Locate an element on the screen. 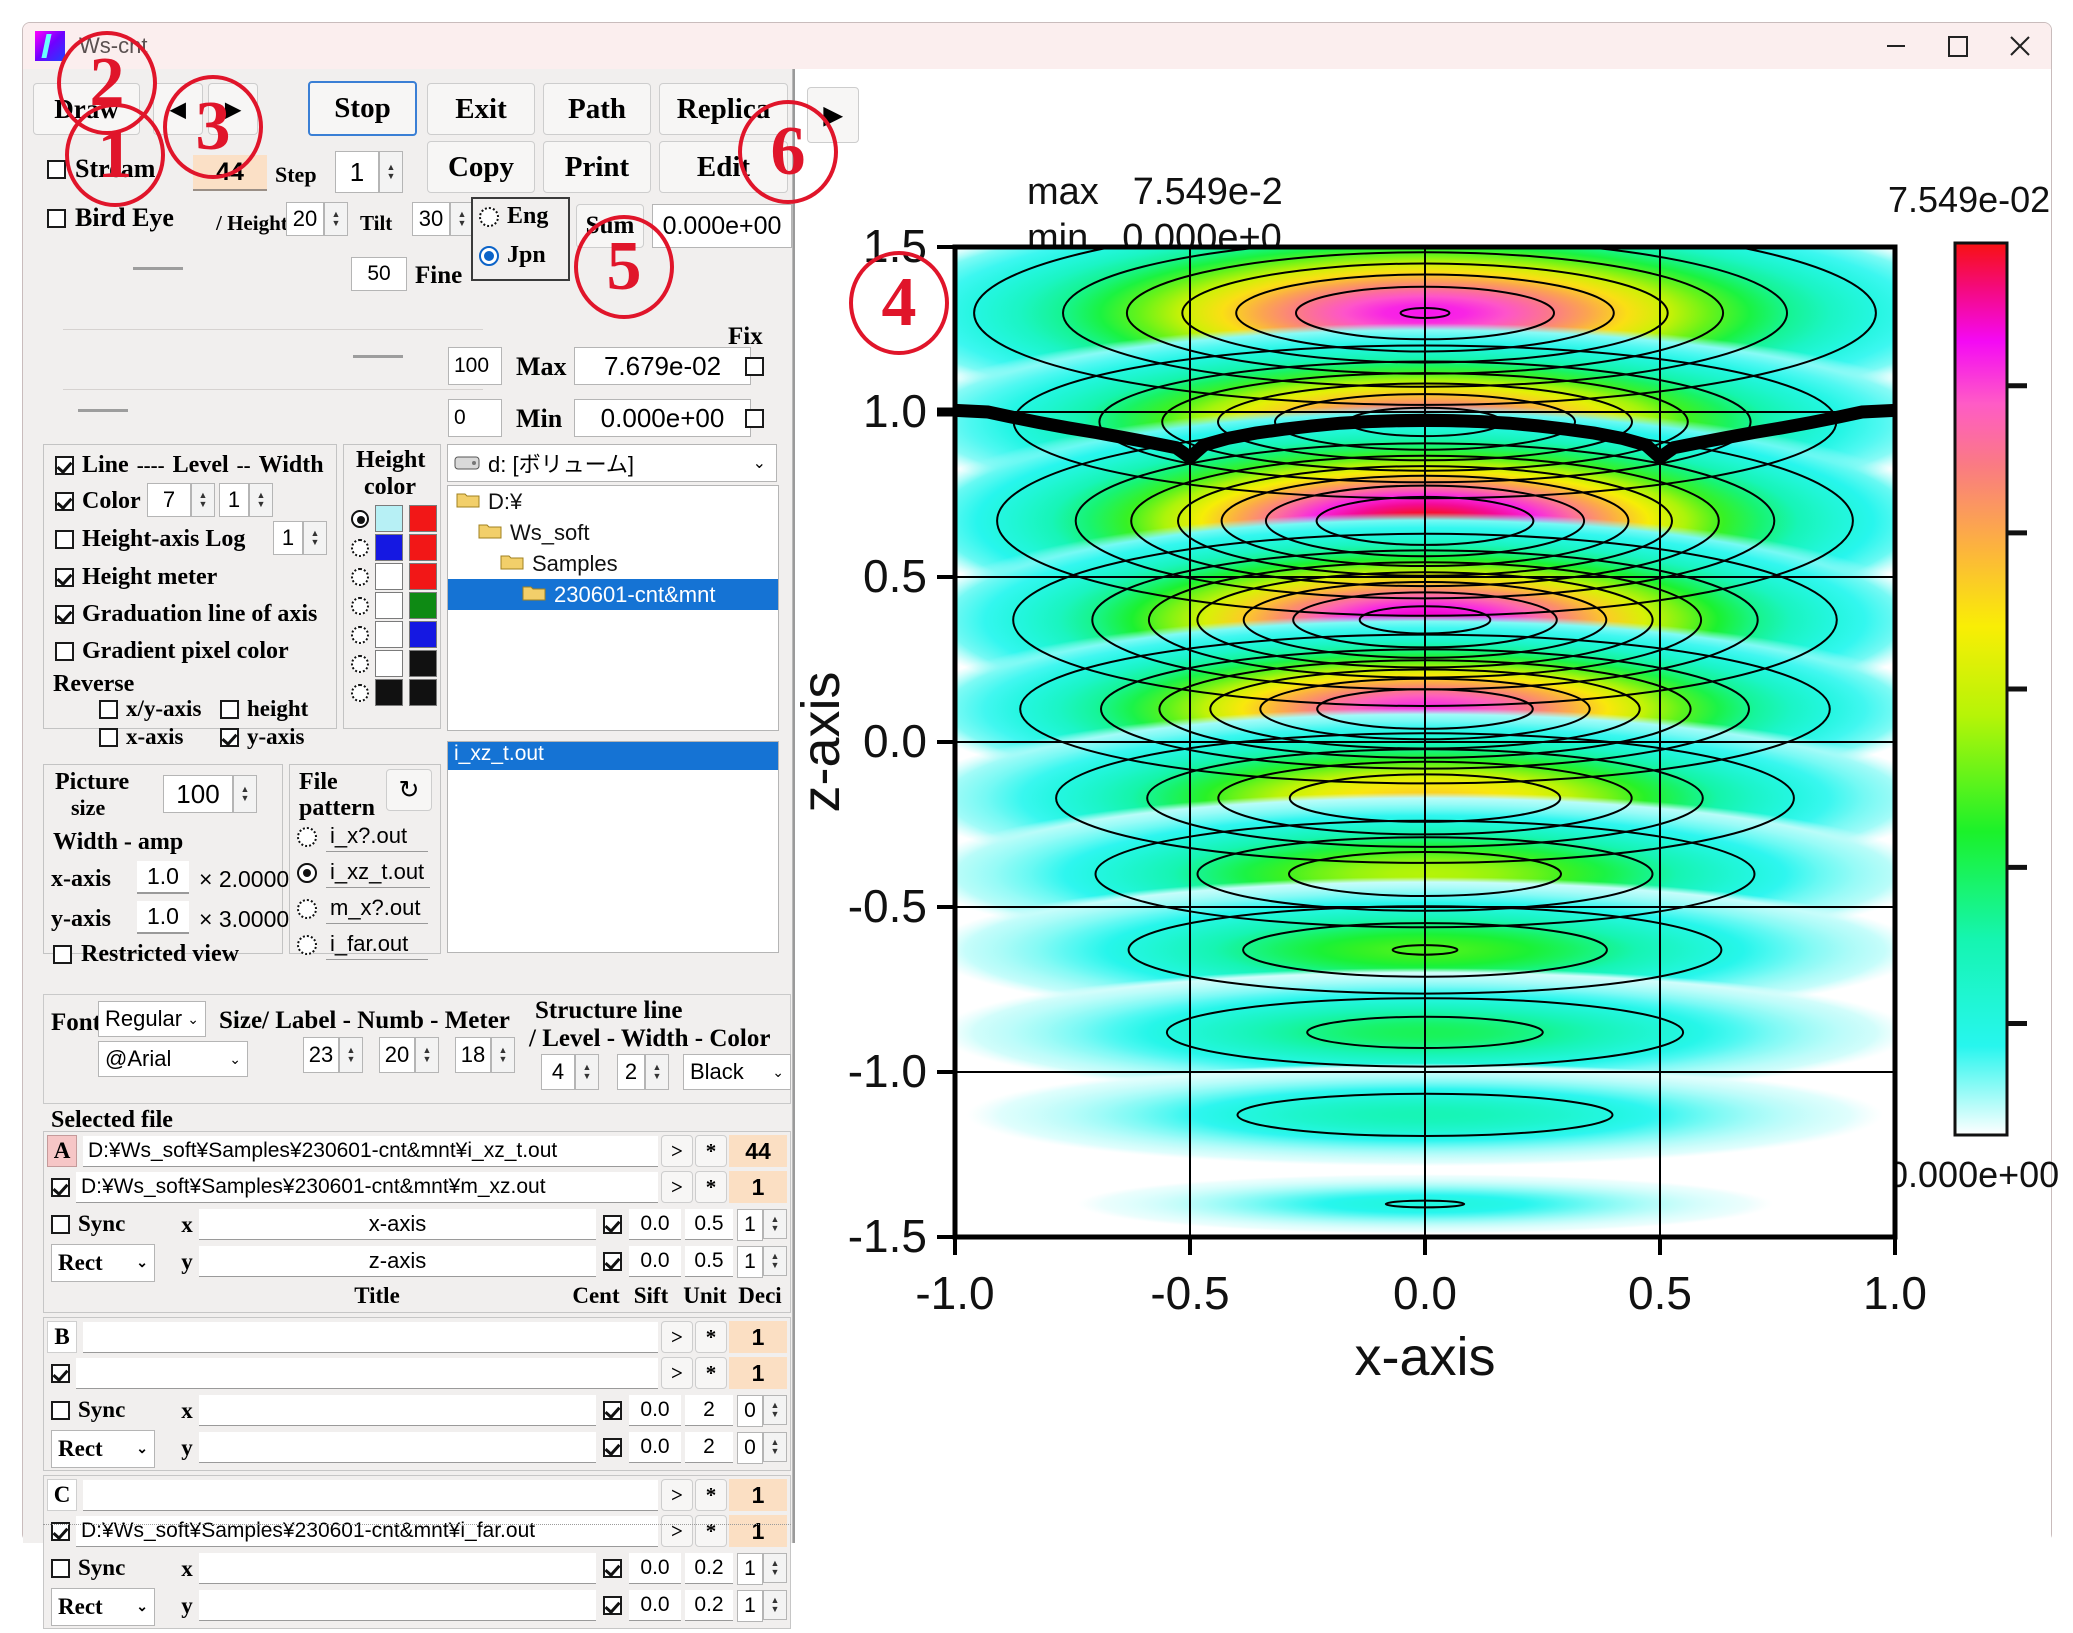 The width and height of the screenshot is (2073, 1633). prev-frame-button: ◀ is located at coordinates (178, 109).